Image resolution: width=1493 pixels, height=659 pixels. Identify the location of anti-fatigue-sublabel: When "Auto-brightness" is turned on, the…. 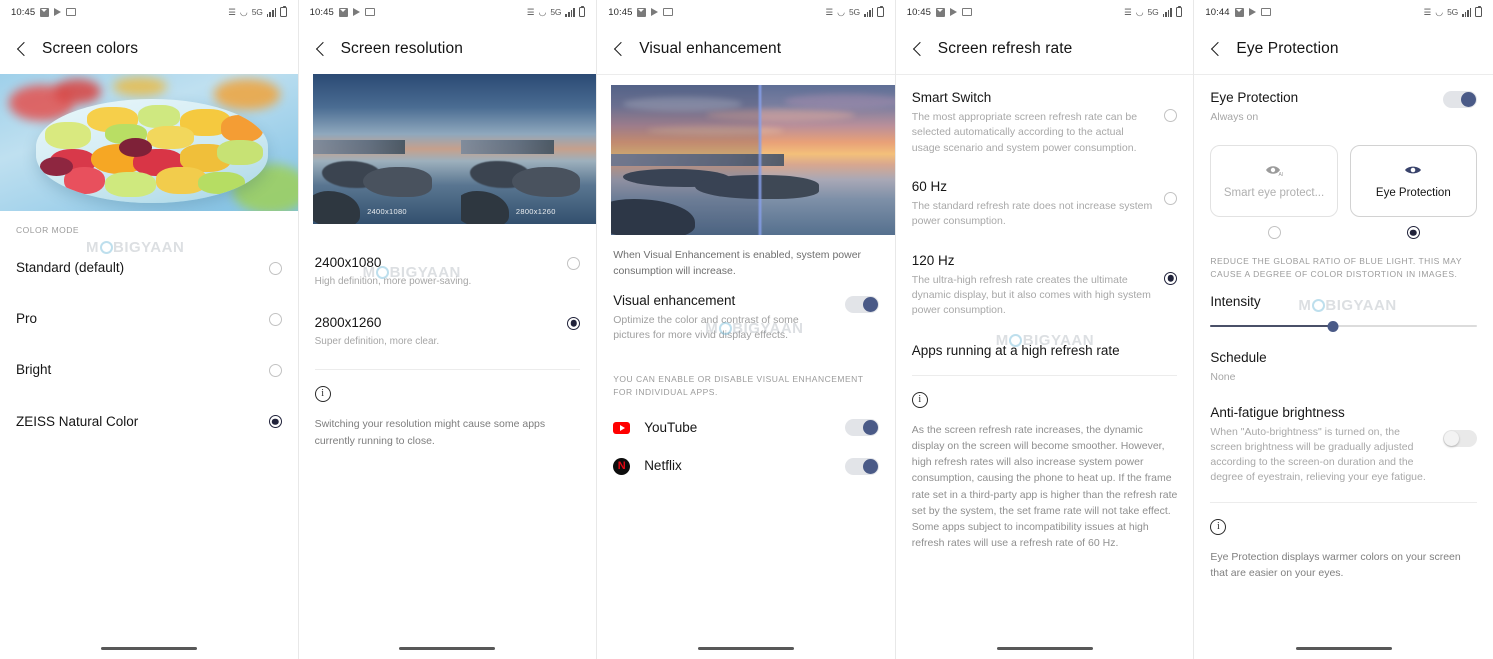
(1318, 454).